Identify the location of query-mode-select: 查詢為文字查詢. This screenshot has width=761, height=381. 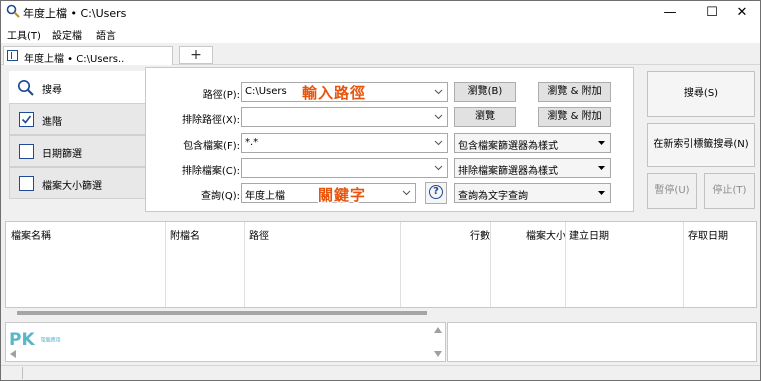
(532, 193).